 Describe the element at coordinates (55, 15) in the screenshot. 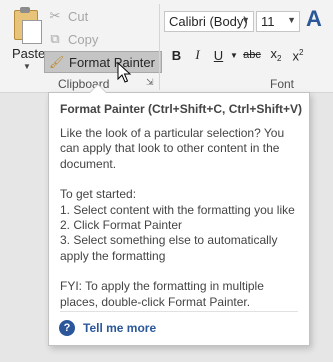

I see `cut-icon: ✂` at that location.